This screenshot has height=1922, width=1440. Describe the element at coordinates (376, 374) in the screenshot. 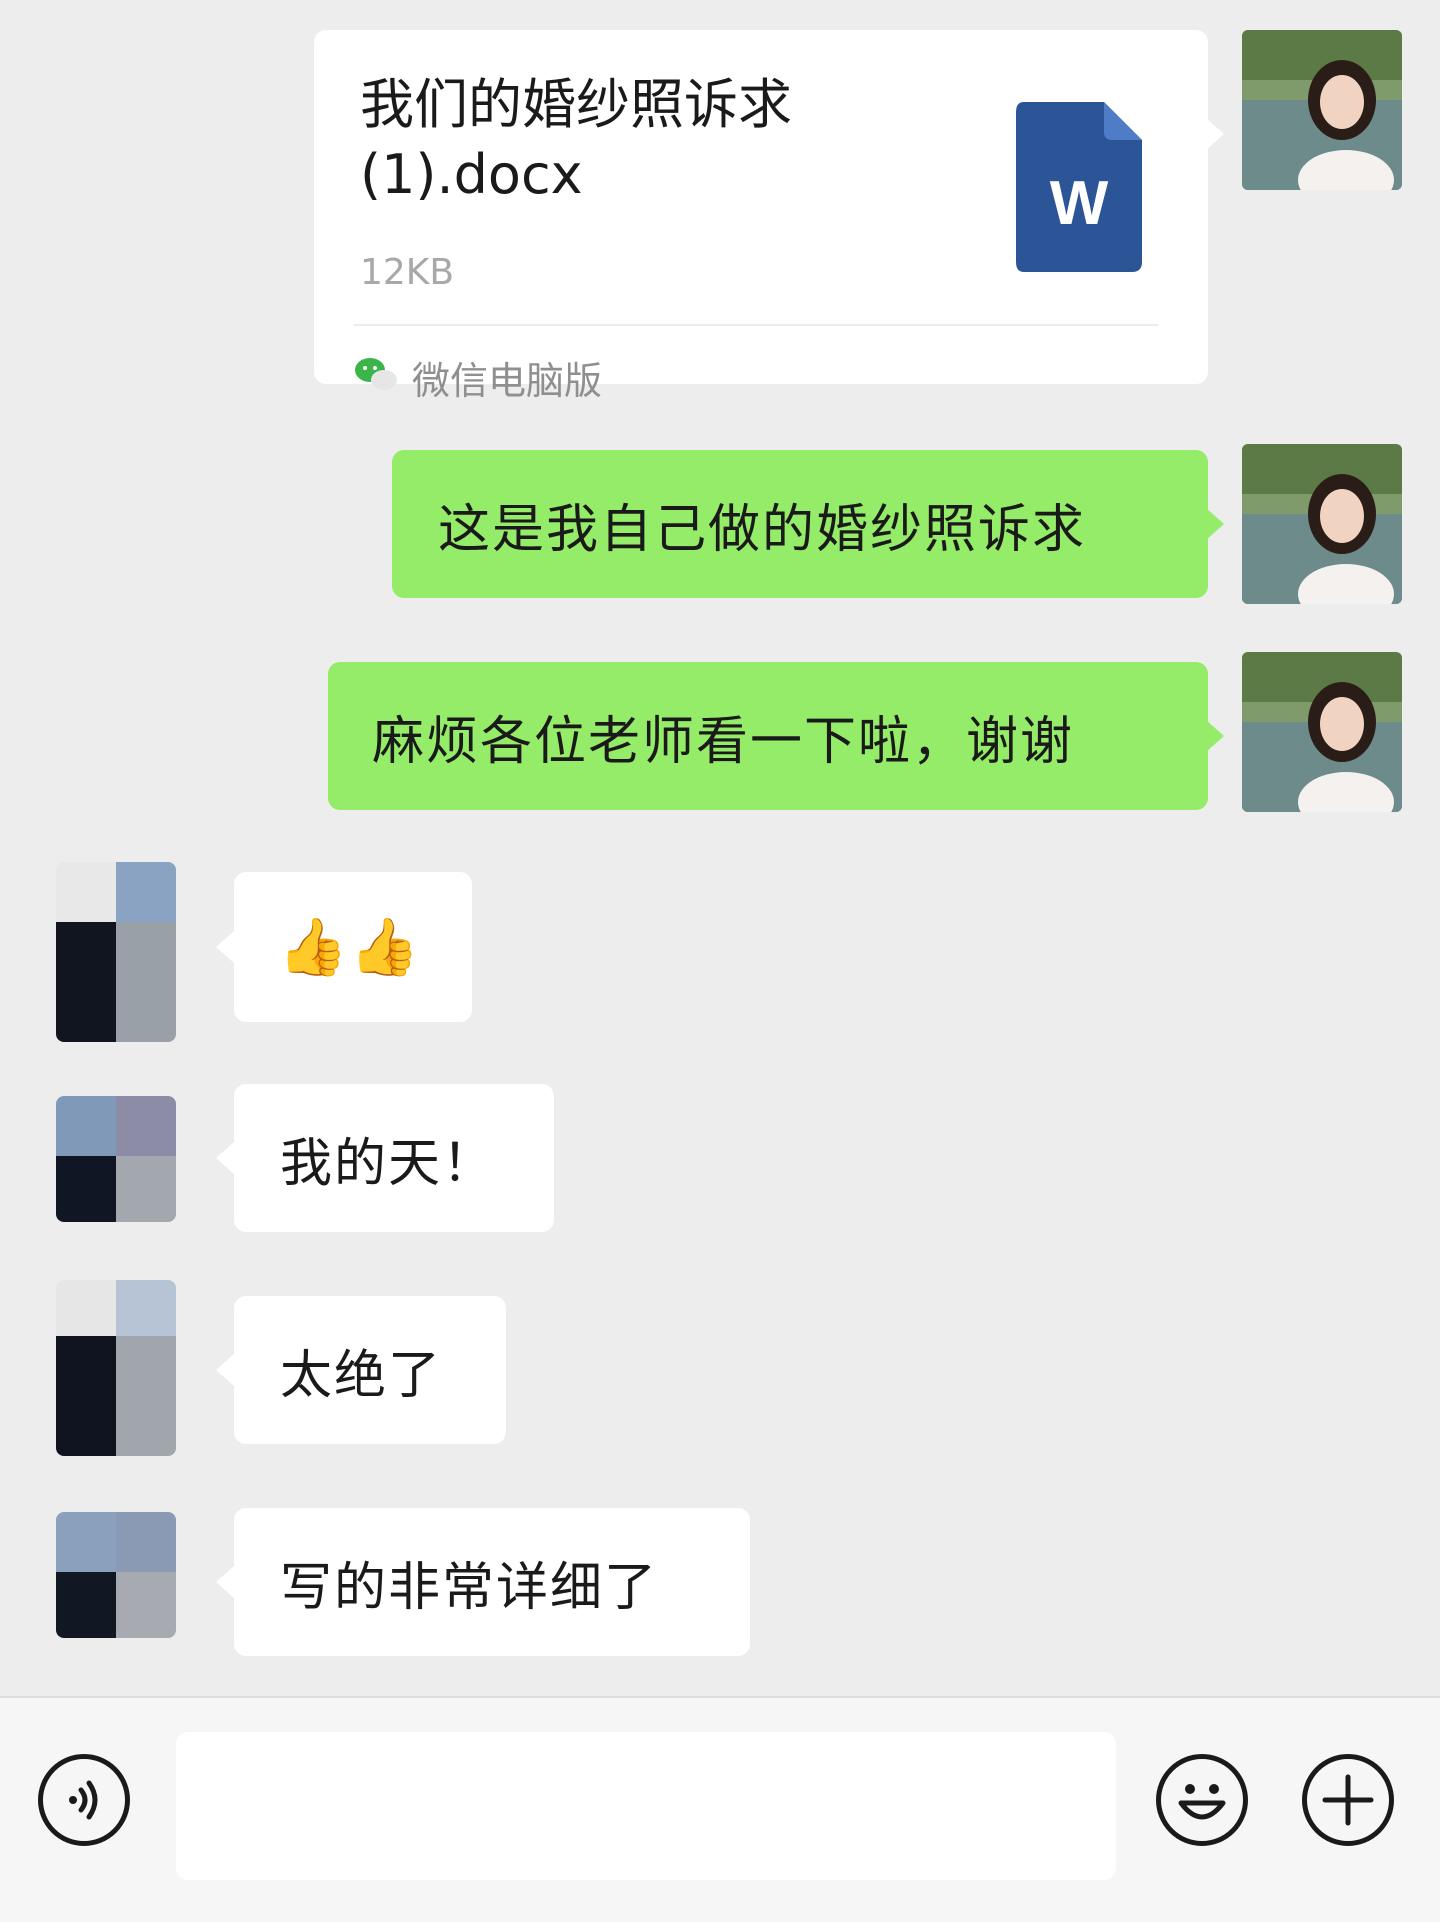

I see `wechat-icon` at that location.